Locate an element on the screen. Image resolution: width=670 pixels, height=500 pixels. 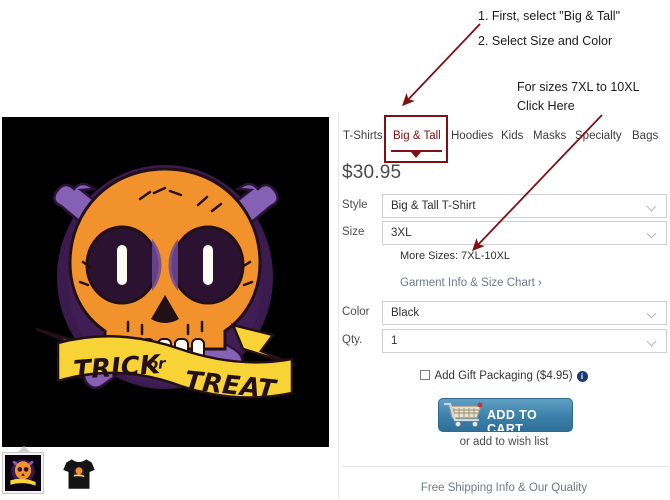
tab-kids: Kids is located at coordinates (512, 136).